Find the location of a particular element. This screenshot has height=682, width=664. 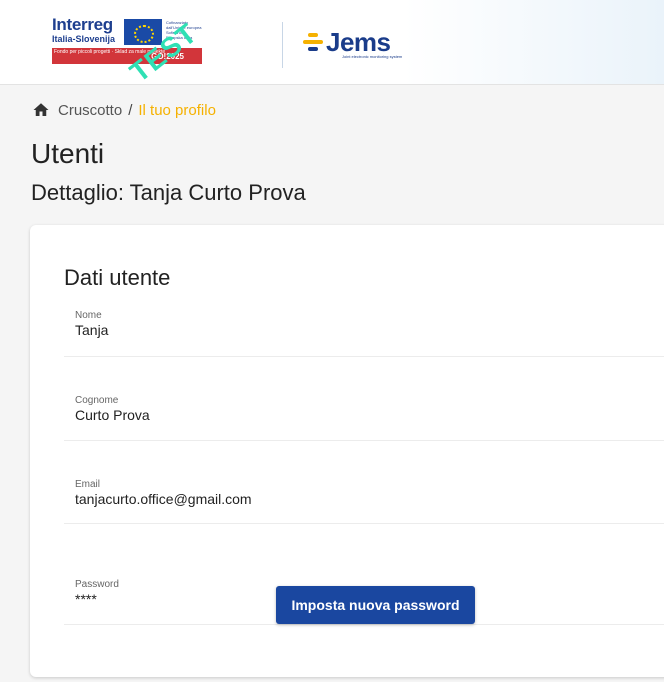

set-new-password-button: Imposta nuova password is located at coordinates (375, 605).